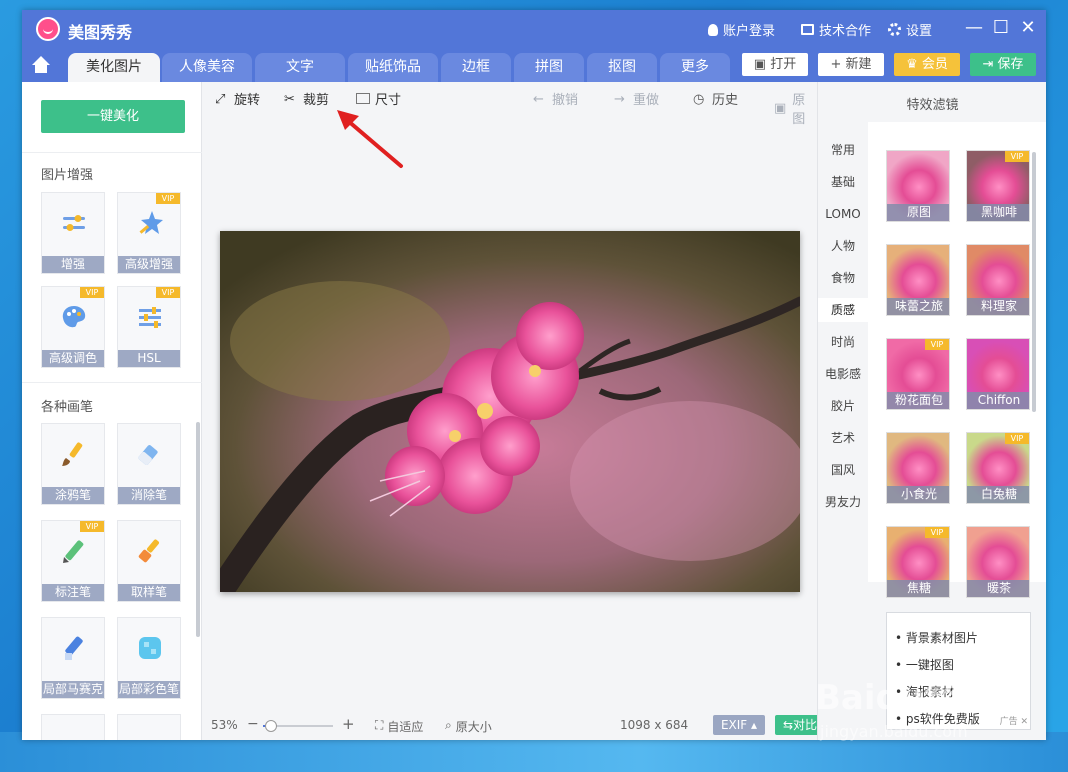 Image resolution: width=1068 pixels, height=772 pixels. I want to click on original-button: ▣ 原图, so click(795, 108).